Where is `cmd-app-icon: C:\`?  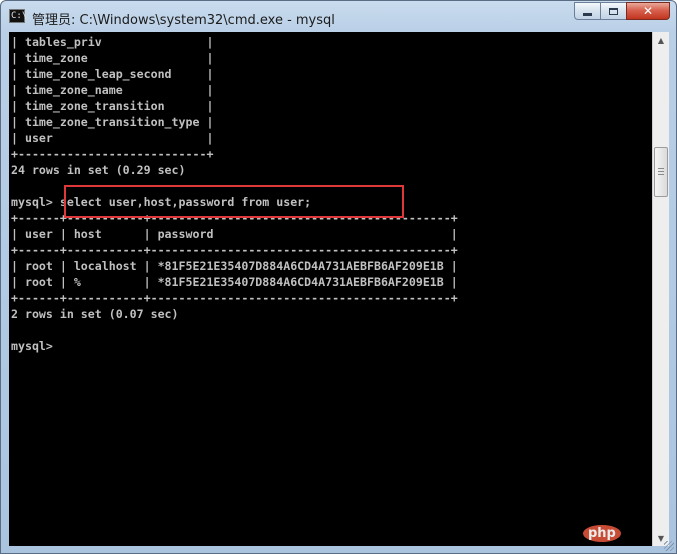
cmd-app-icon: C:\ is located at coordinates (18, 16).